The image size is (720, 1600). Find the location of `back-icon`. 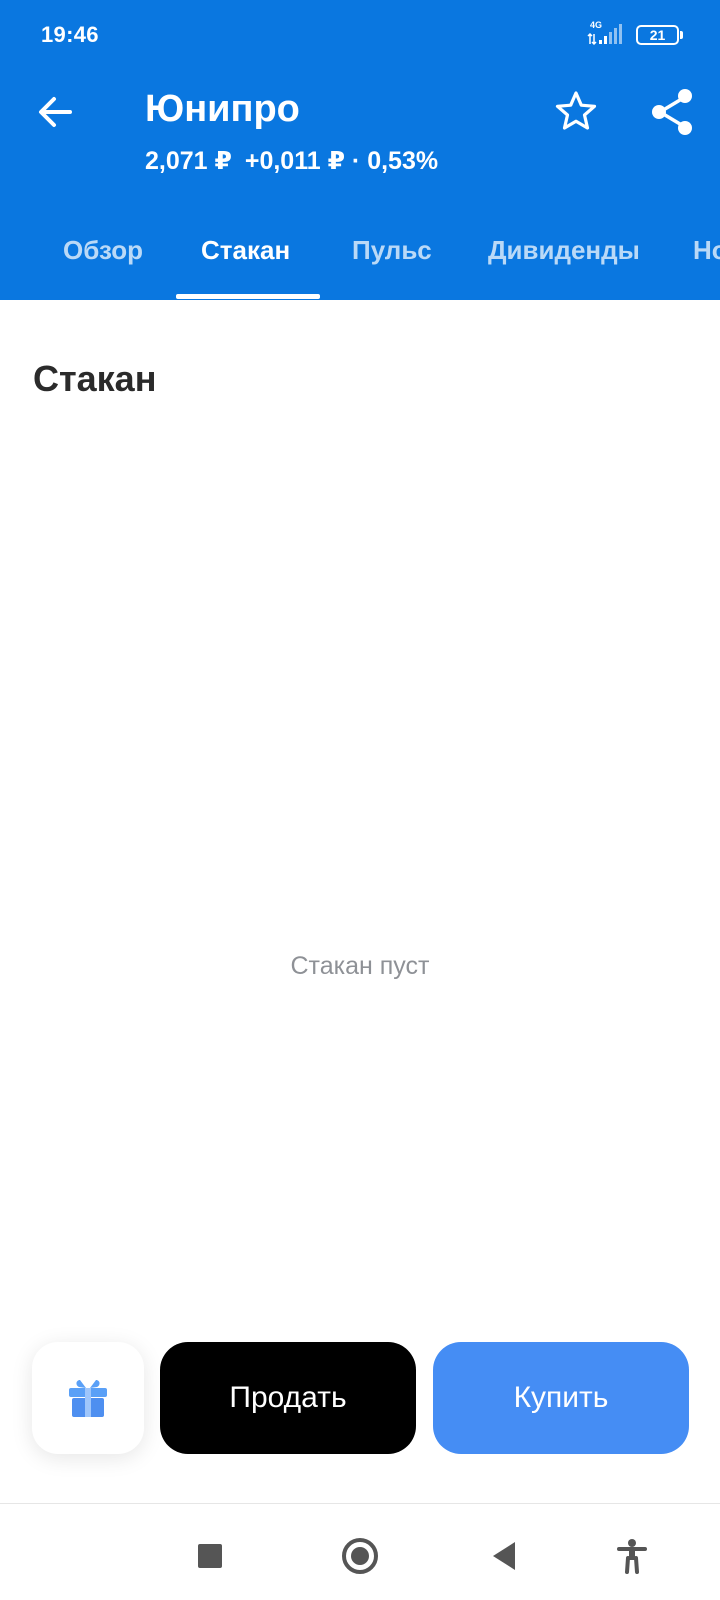

back-icon is located at coordinates (504, 1556).